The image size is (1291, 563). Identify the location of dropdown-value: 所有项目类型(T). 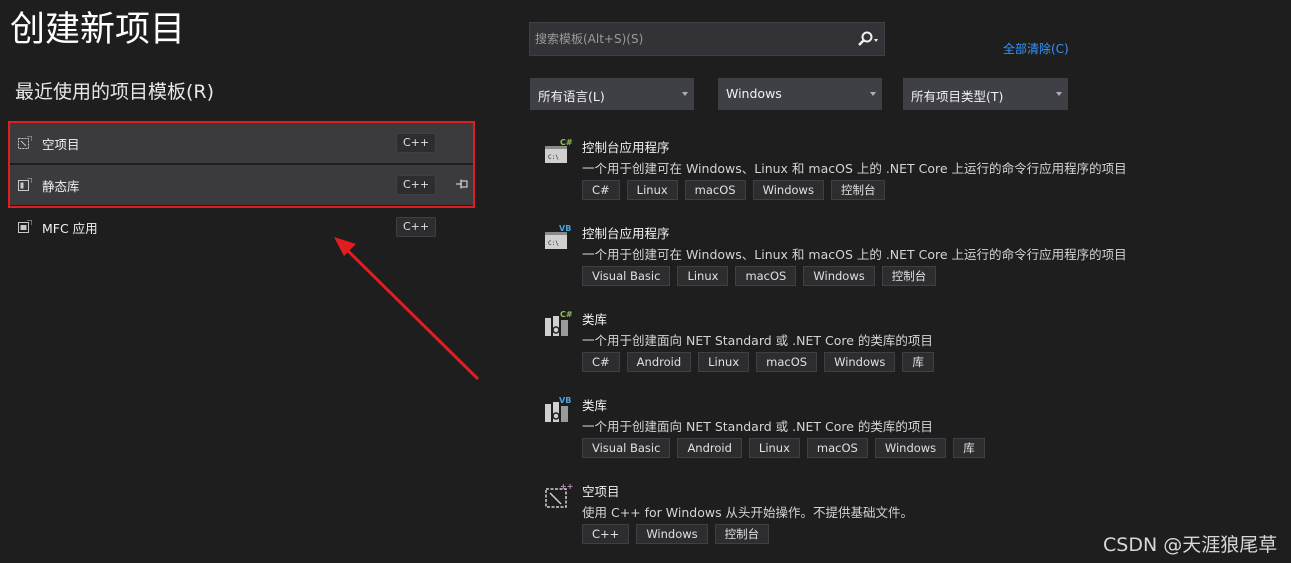
(957, 96).